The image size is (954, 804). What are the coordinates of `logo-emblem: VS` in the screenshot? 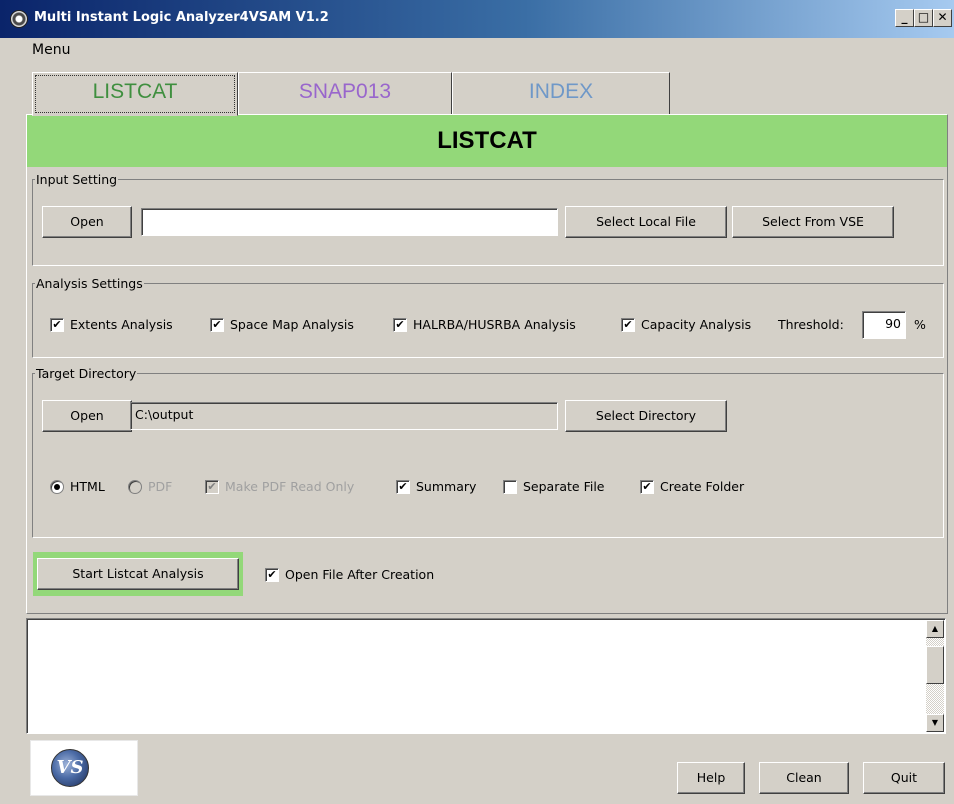 It's located at (70, 768).